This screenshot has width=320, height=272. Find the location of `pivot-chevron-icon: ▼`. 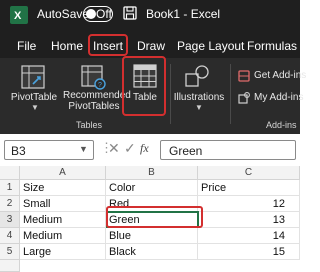

pivot-chevron-icon: ▼ is located at coordinates (35, 107).